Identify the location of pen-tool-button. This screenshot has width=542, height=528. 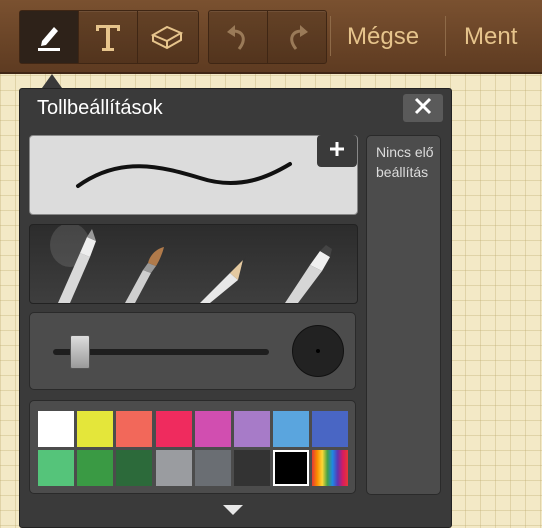
(49, 37).